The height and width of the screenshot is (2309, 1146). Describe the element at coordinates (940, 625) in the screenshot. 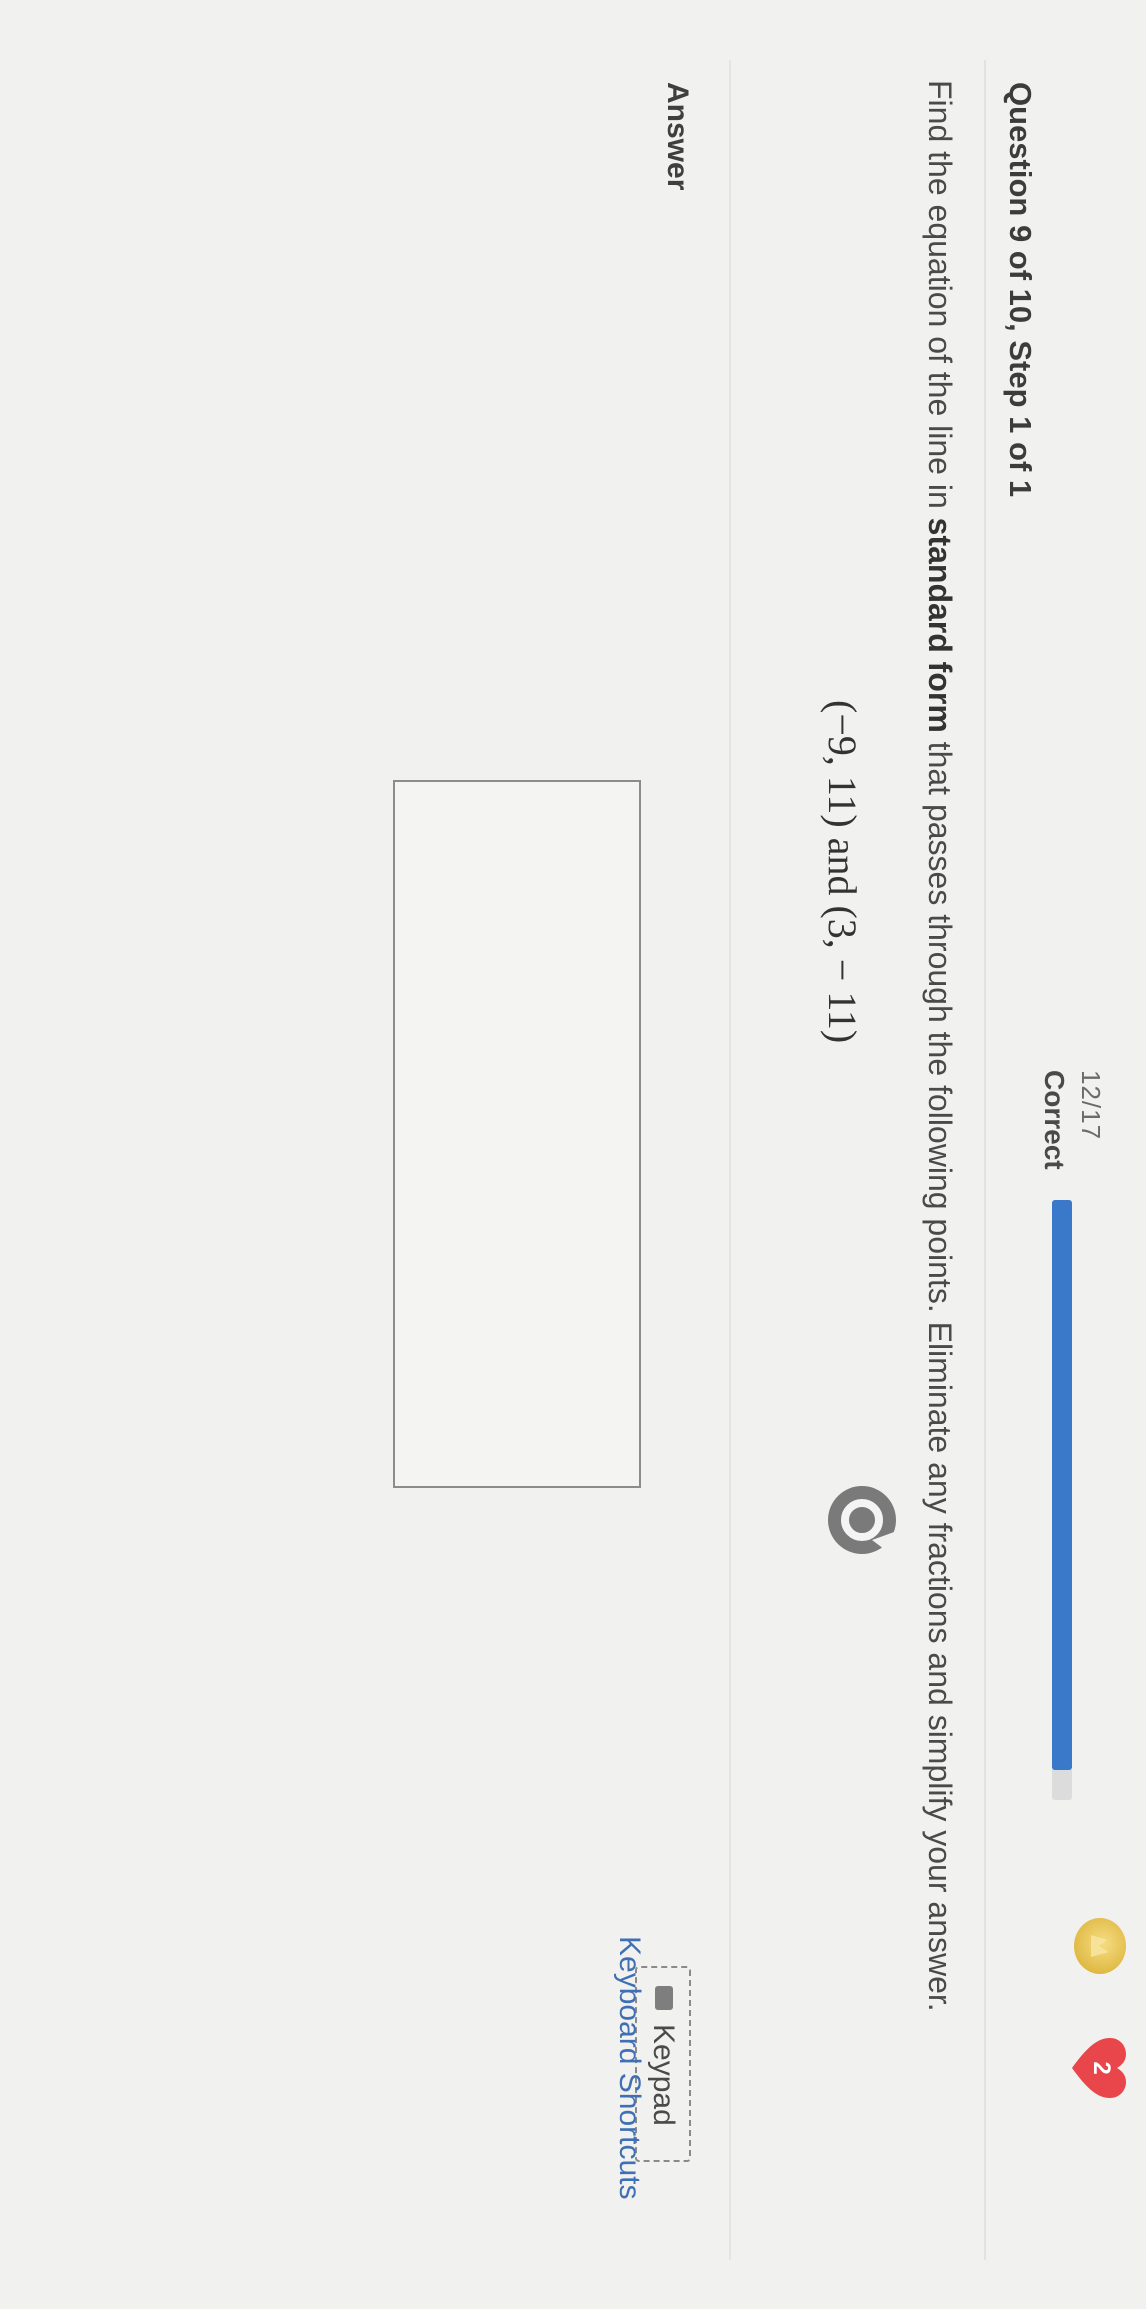

I see `prompt-text-bold: standard form` at that location.